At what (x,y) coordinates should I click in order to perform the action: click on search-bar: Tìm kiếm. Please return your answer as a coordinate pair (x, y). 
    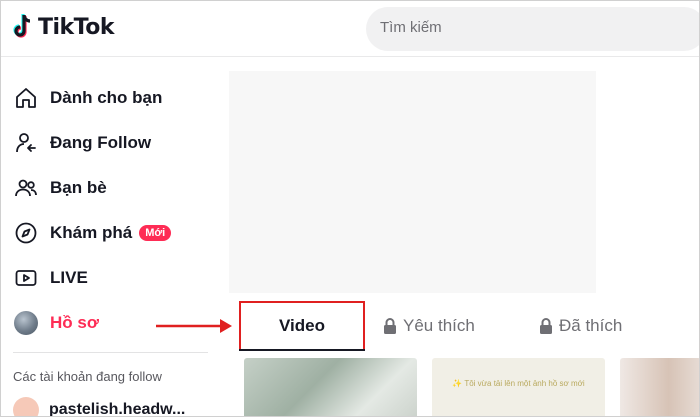
    Looking at the image, I should click on (532, 29).